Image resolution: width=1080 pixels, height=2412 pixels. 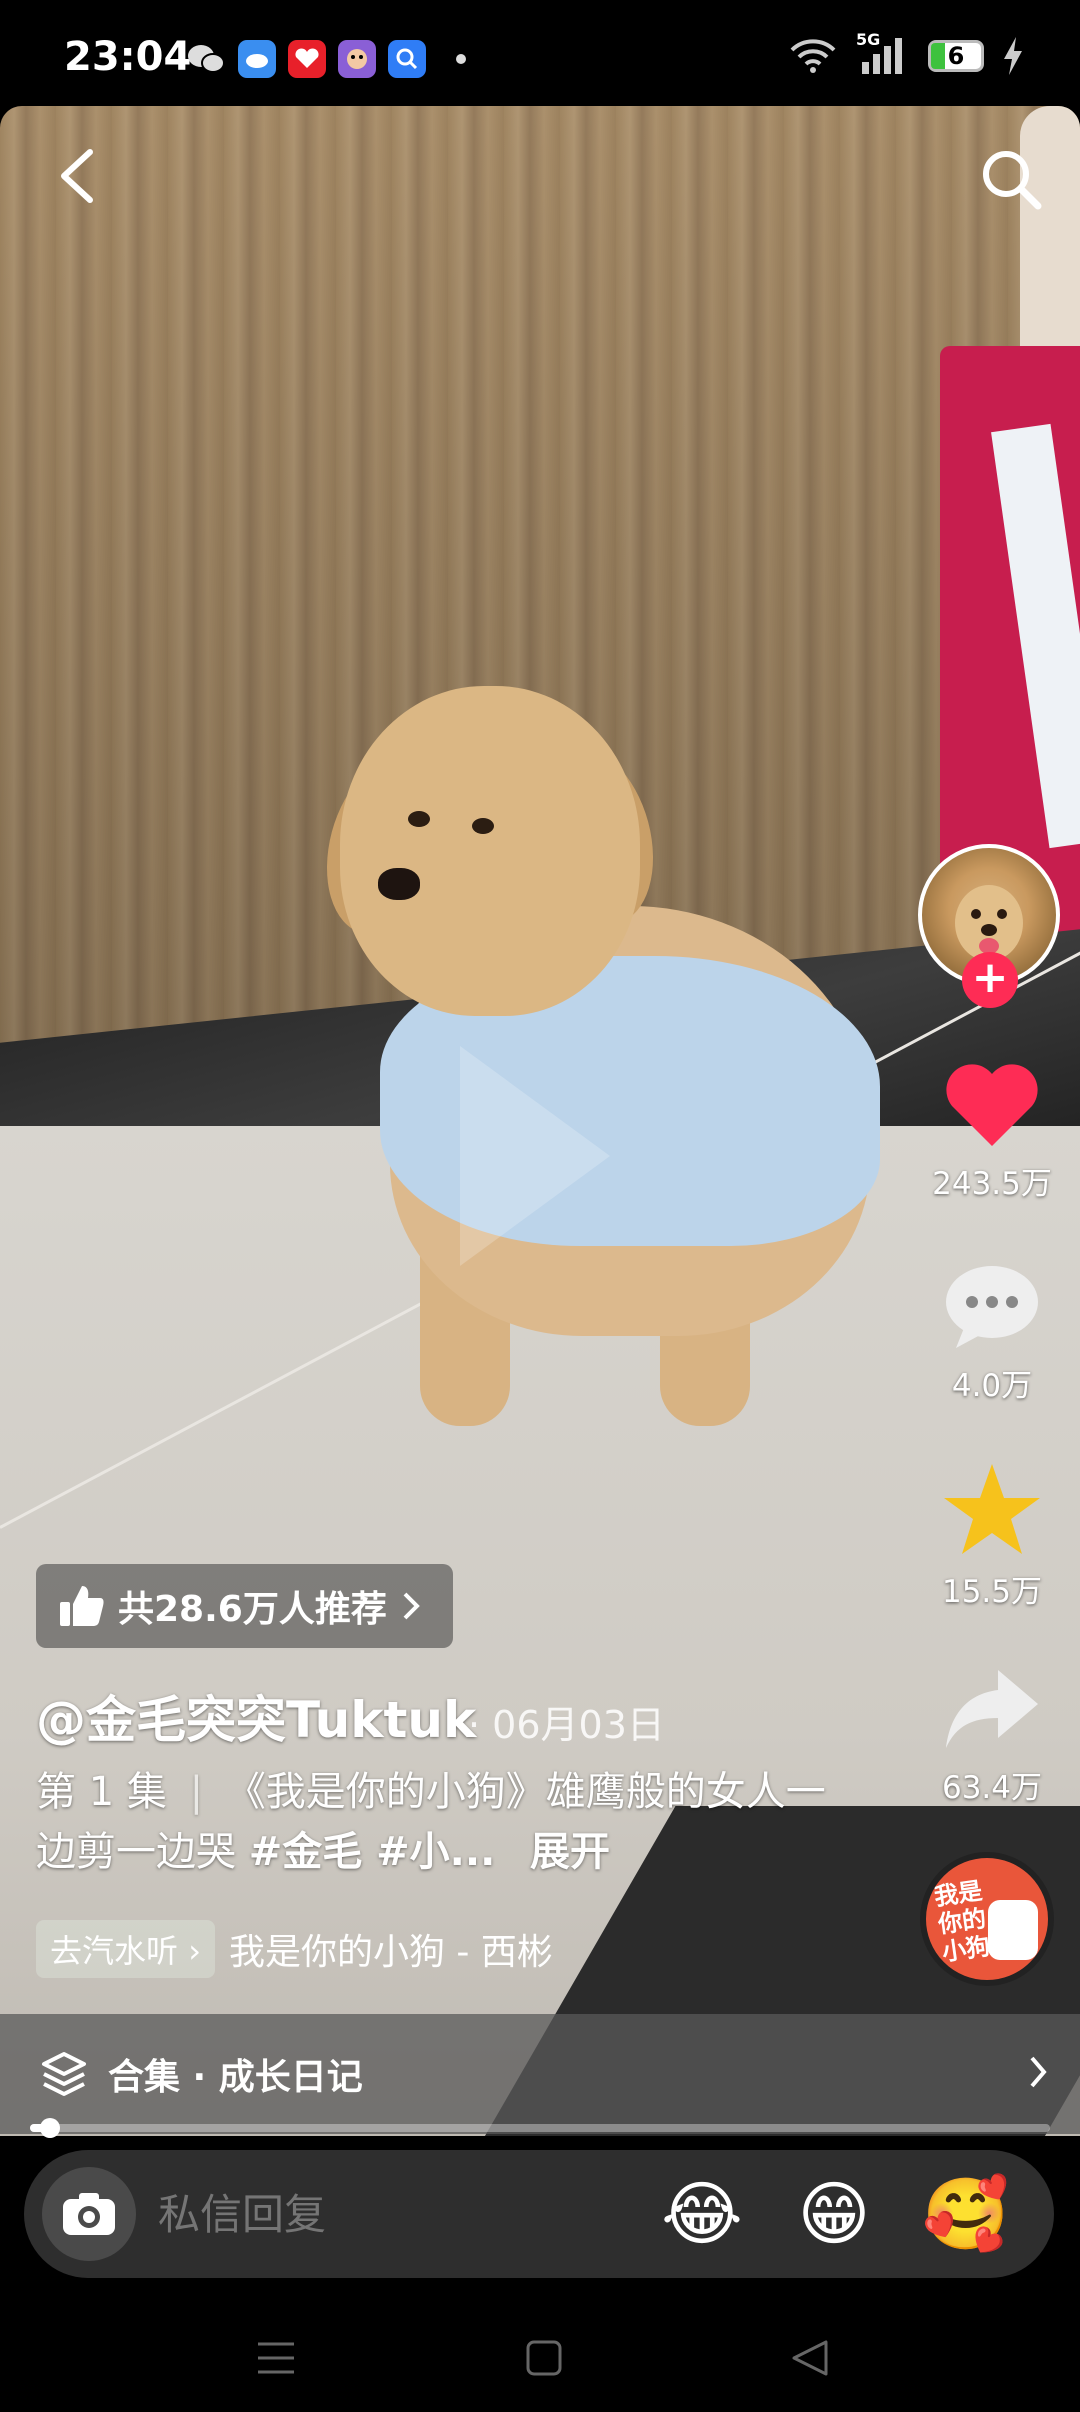 I want to click on thumbs-up-icon, so click(x=82, y=1606).